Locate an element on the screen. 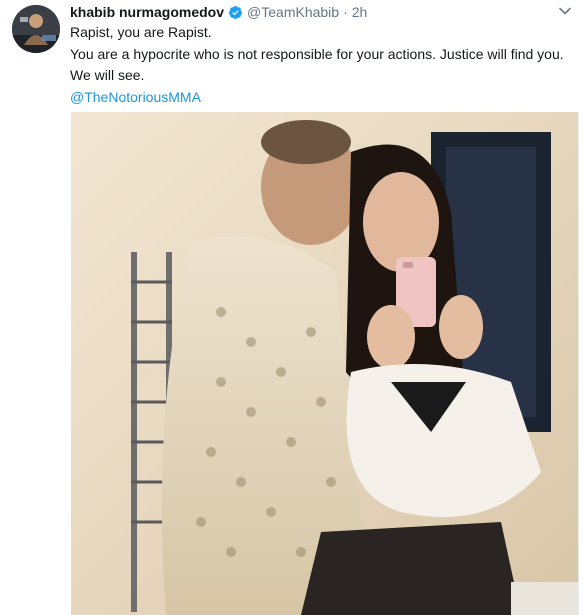 Image resolution: width=583 pixels, height=615 pixels. avatar is located at coordinates (36, 29).